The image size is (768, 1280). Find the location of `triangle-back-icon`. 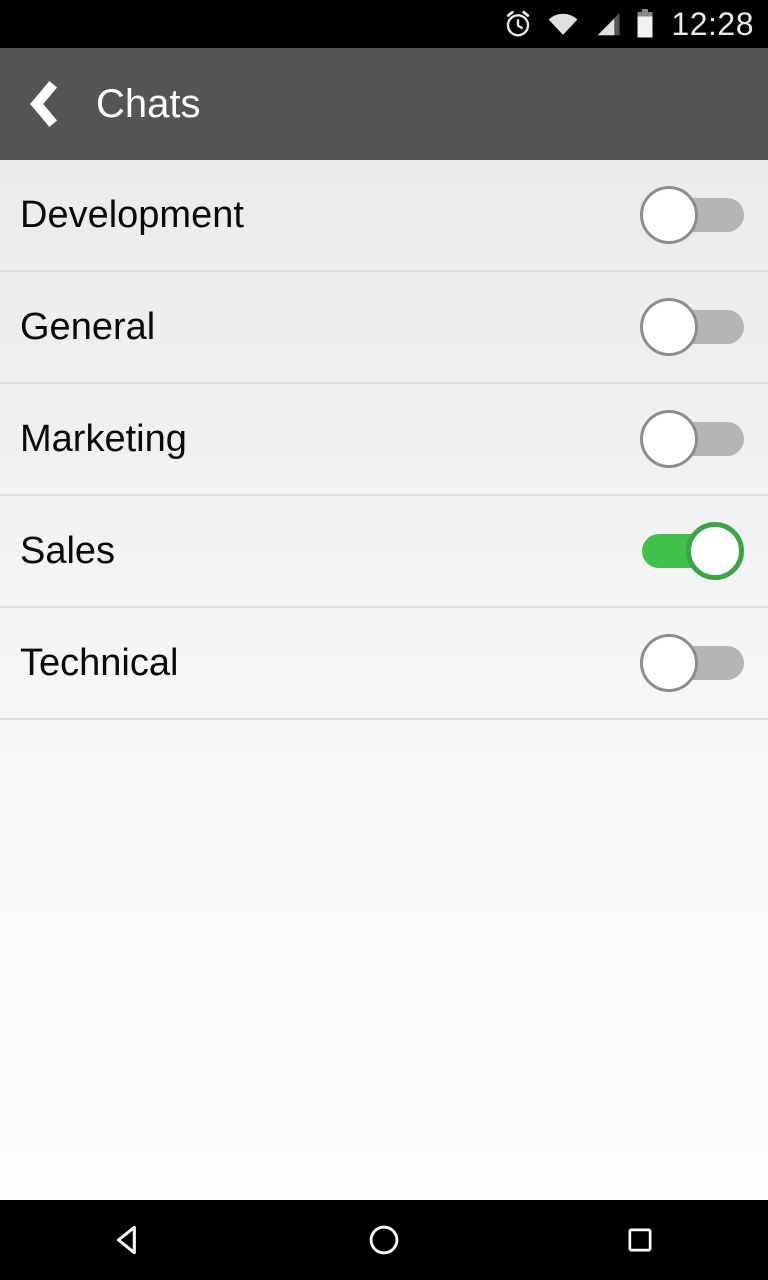

triangle-back-icon is located at coordinates (126, 1240).